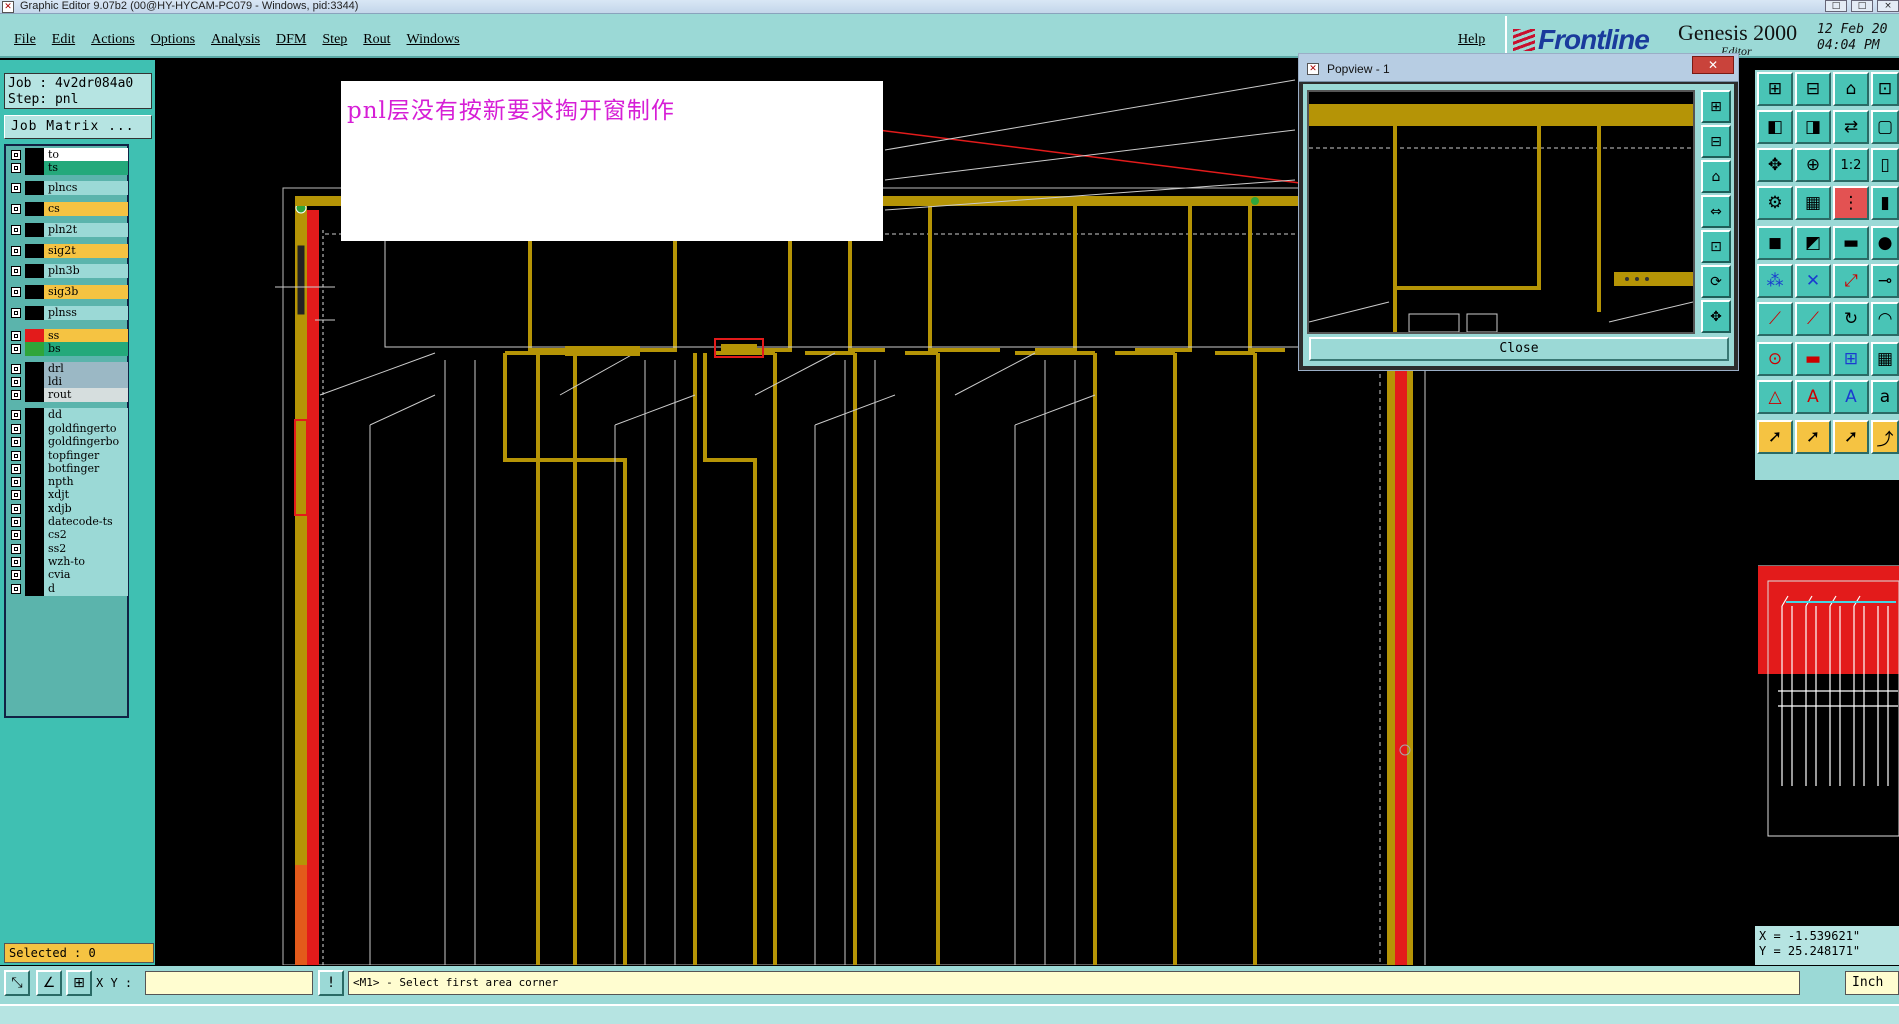 The height and width of the screenshot is (1024, 1899). What do you see at coordinates (113, 40) in the screenshot?
I see `menu-actions: Actions` at bounding box center [113, 40].